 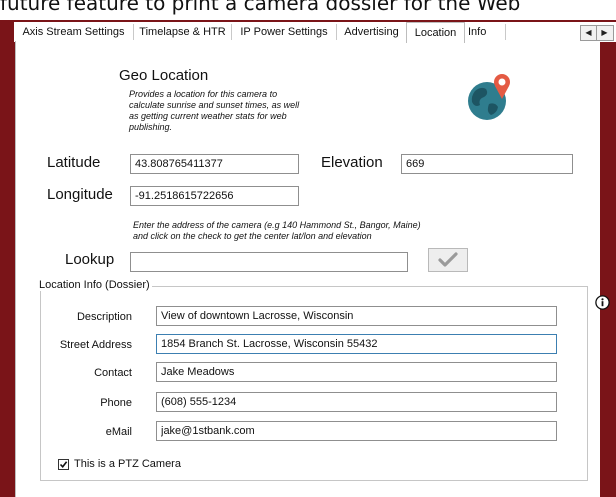 I want to click on tab-label: IP Power Settings, so click(x=284, y=32).